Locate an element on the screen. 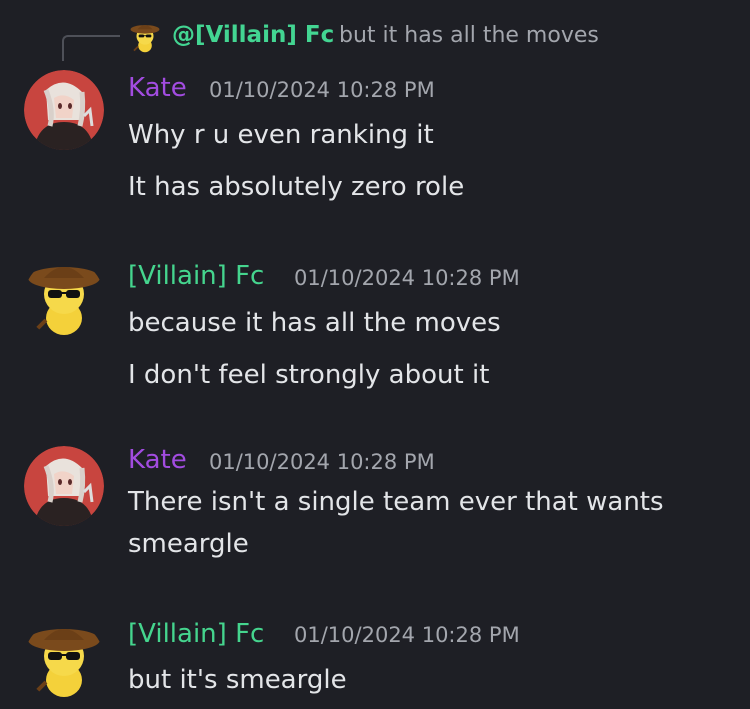 This screenshot has height=709, width=750. message-text: but it's smeargle is located at coordinates (237, 680).